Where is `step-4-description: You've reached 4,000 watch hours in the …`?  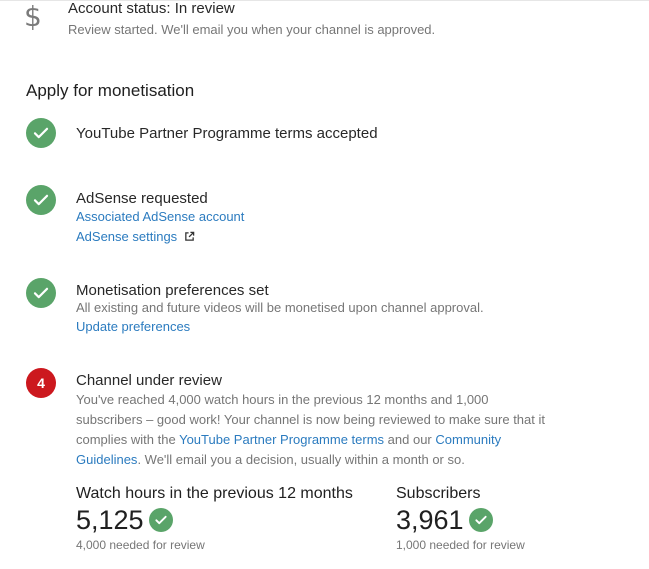
step-4-description: You've reached 4,000 watch hours in the … is located at coordinates (316, 430).